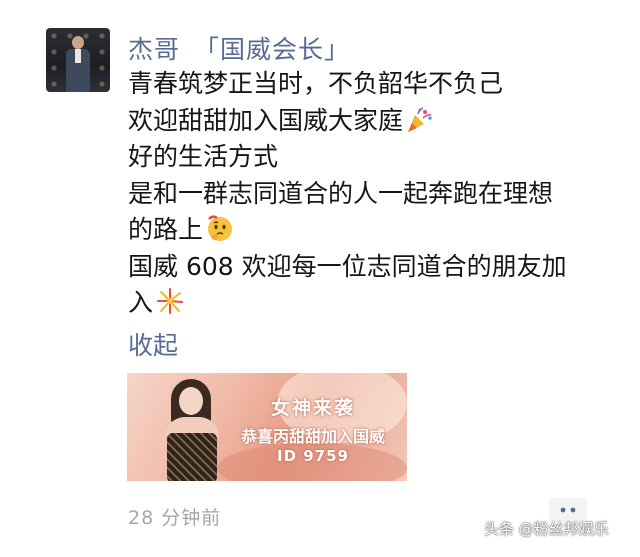  What do you see at coordinates (341, 193) in the screenshot?
I see `post-line: 是和一群志同道合的人一起奔跑在理想` at bounding box center [341, 193].